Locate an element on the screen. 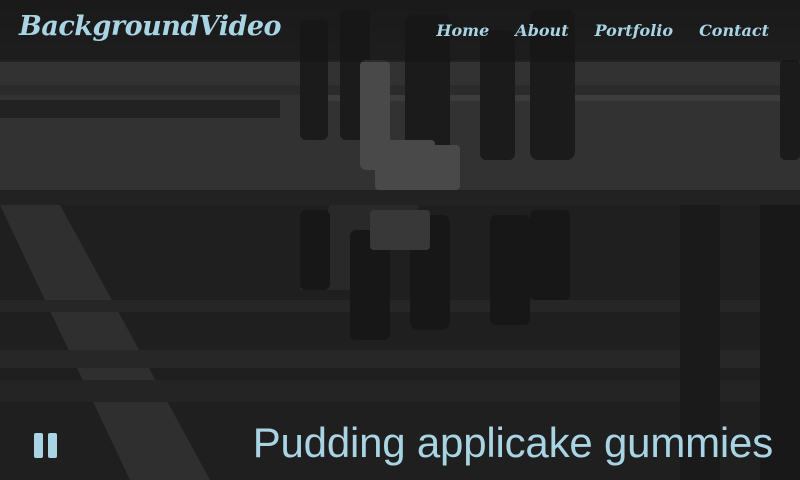 The image size is (800, 480). nav-link-portfolio: Portfolio is located at coordinates (634, 30).